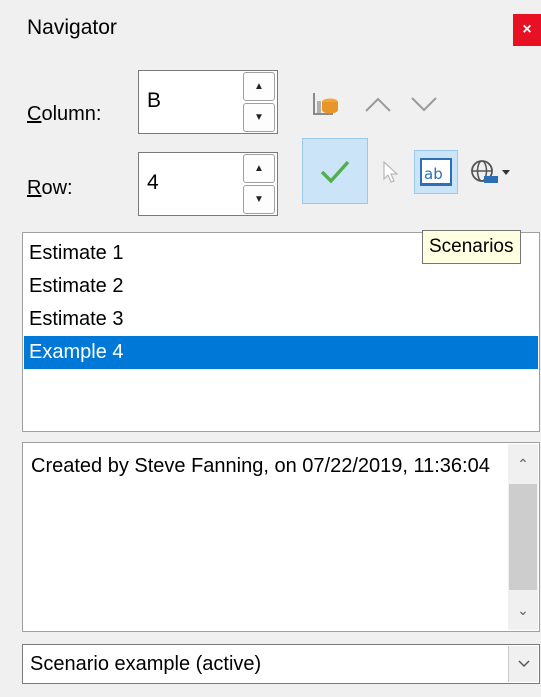  Describe the element at coordinates (281, 352) in the screenshot. I see `list-item-selected: Example 4` at that location.